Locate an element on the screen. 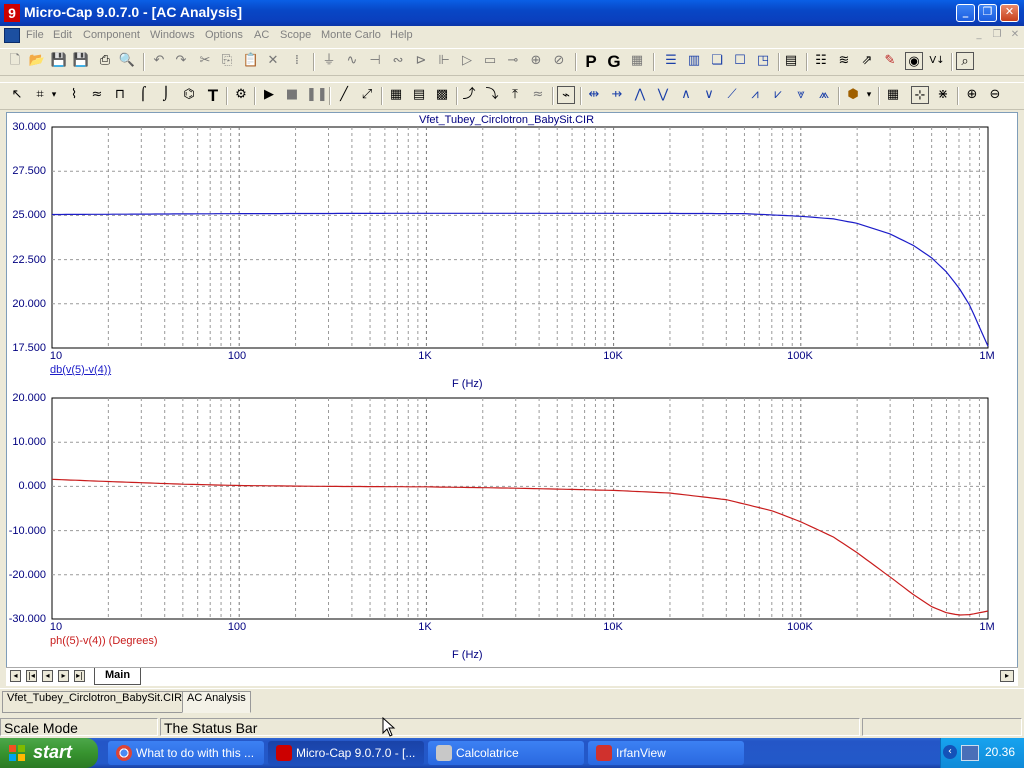  y-tick-label: 25.000 is located at coordinates (29, 215).